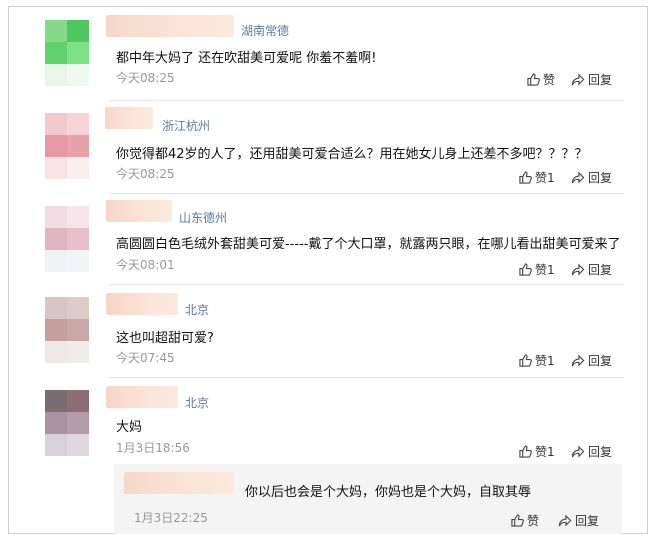 The height and width of the screenshot is (539, 656). I want to click on location-label: 湖南常德, so click(265, 31).